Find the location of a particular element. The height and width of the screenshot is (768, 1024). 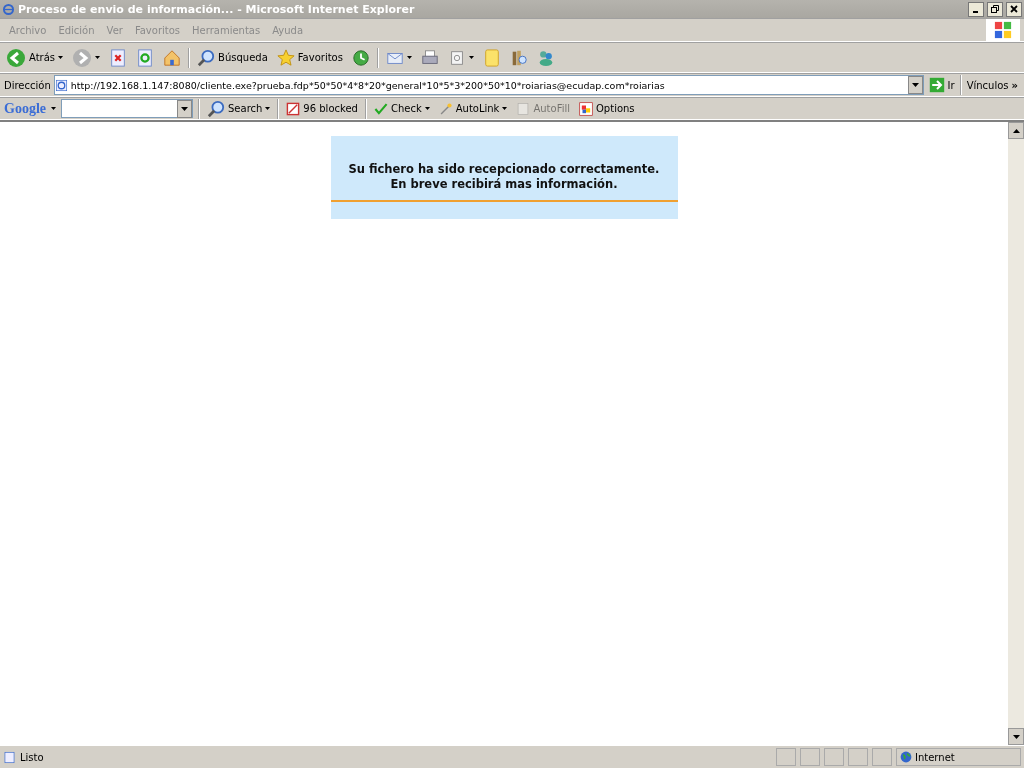

toolbar-button: Favoritos is located at coordinates (309, 57).